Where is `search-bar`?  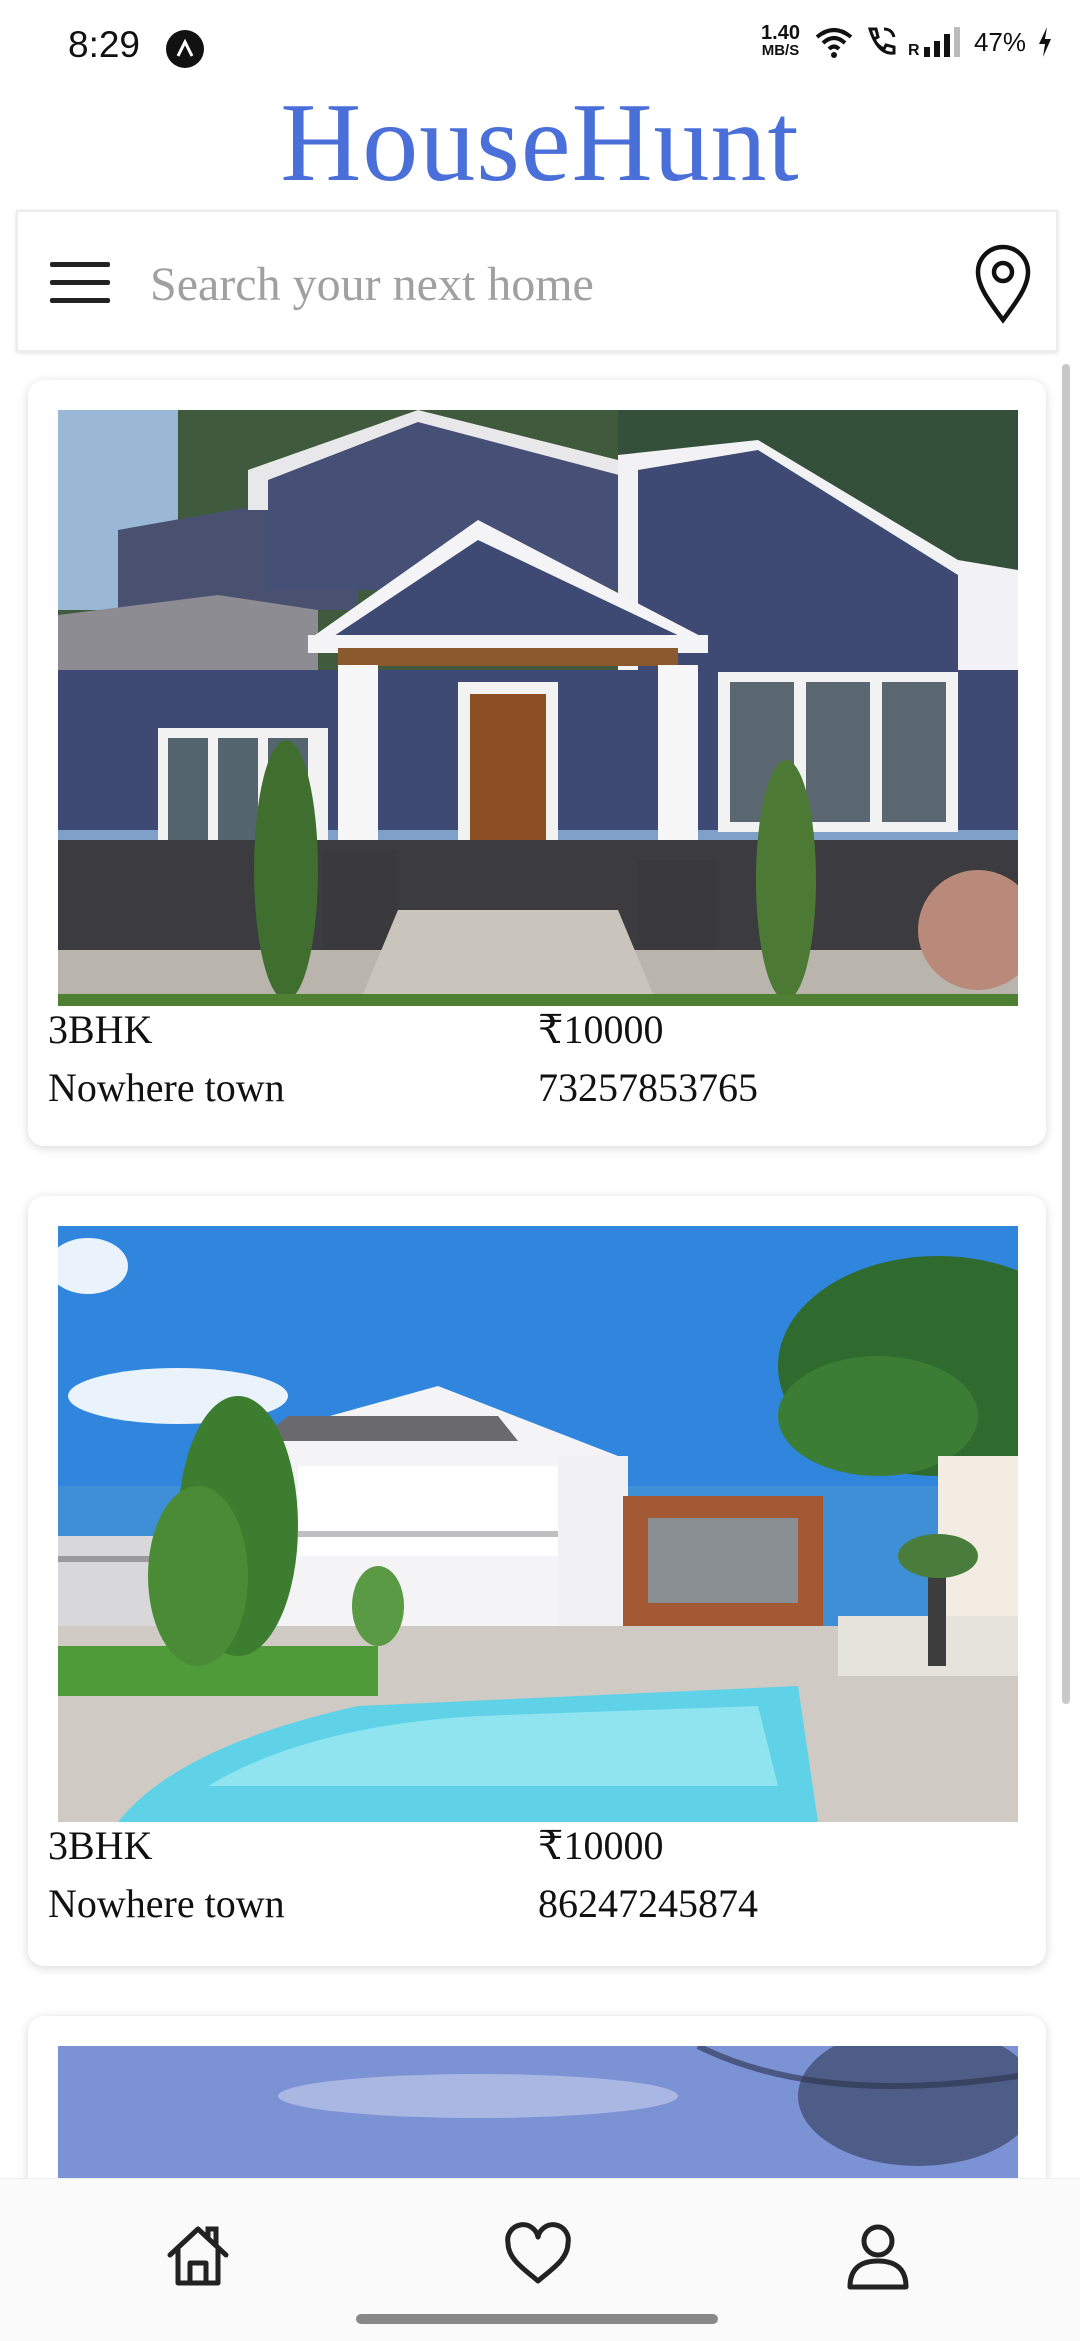 search-bar is located at coordinates (537, 281).